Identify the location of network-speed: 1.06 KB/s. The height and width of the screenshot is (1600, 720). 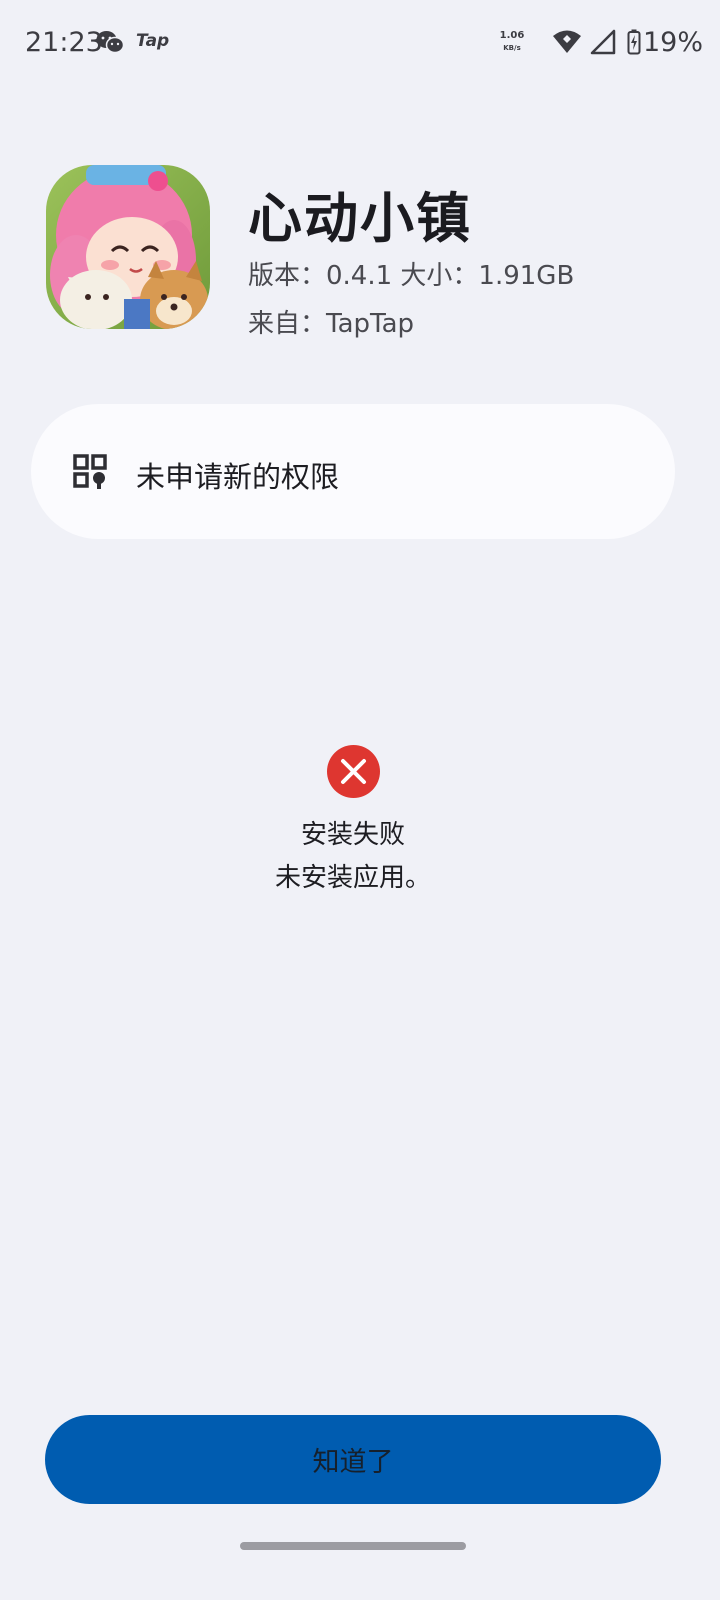
(512, 42).